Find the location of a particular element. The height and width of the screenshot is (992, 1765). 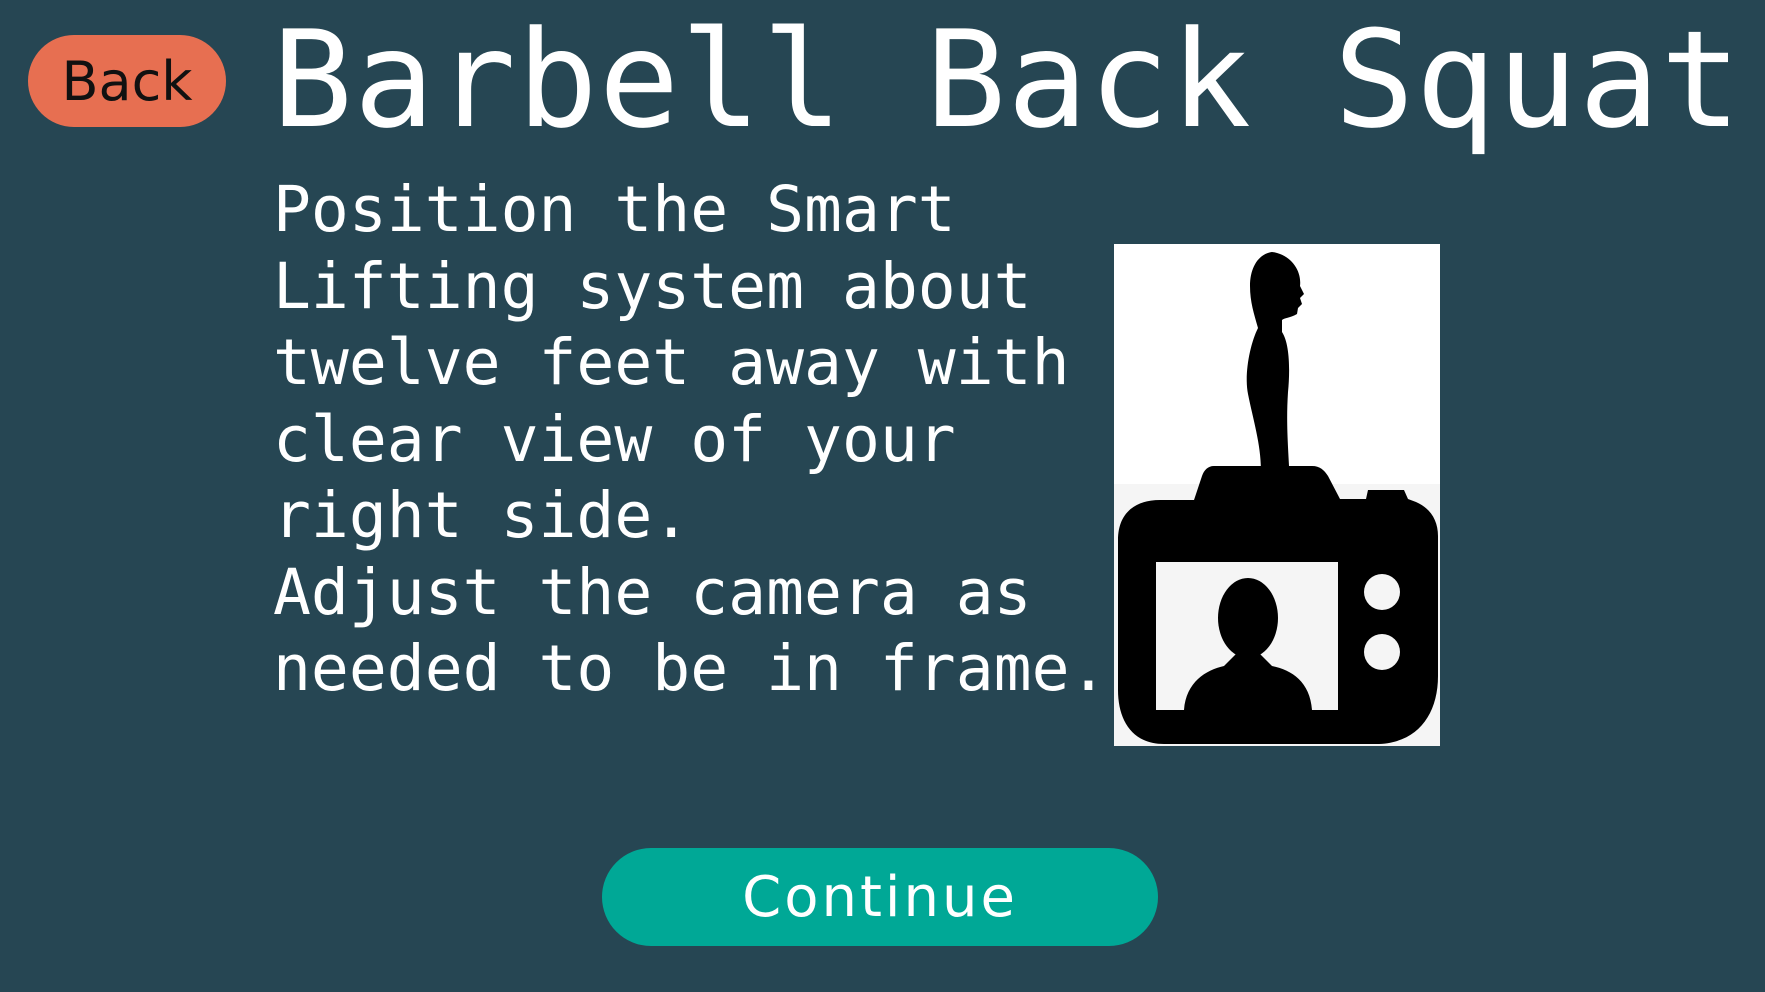

instruction-line: clear view of your is located at coordinates (614, 439).